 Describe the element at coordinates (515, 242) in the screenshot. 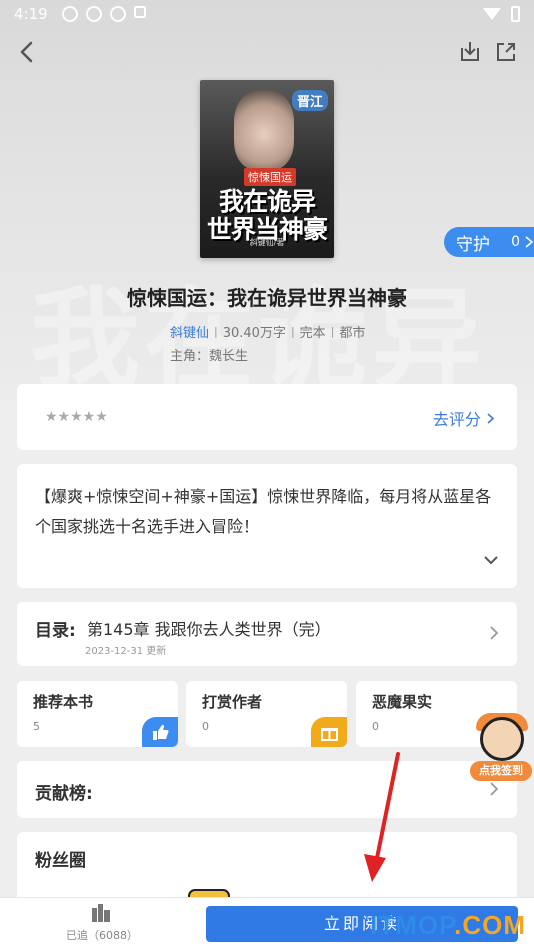

I see `guard-count: 0` at that location.